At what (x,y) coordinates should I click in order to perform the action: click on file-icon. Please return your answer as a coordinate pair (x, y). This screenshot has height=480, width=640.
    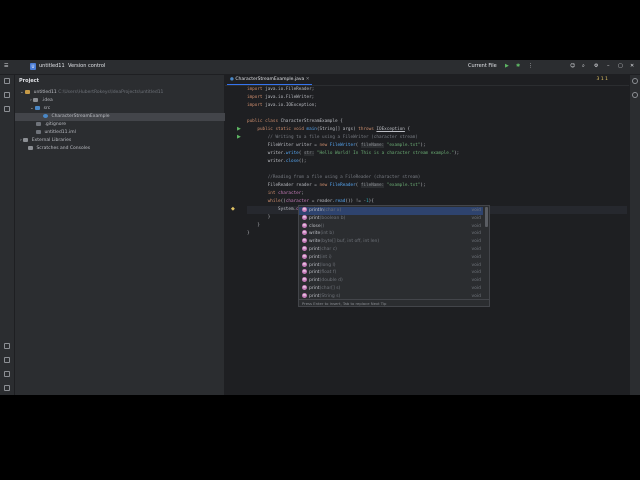
    Looking at the image, I should click on (38, 131).